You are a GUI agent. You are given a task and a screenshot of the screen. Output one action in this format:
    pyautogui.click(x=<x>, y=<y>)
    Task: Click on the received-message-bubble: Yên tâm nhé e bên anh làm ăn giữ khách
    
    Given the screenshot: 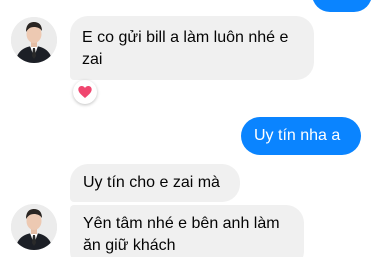 What is the action you would take?
    pyautogui.click(x=187, y=231)
    